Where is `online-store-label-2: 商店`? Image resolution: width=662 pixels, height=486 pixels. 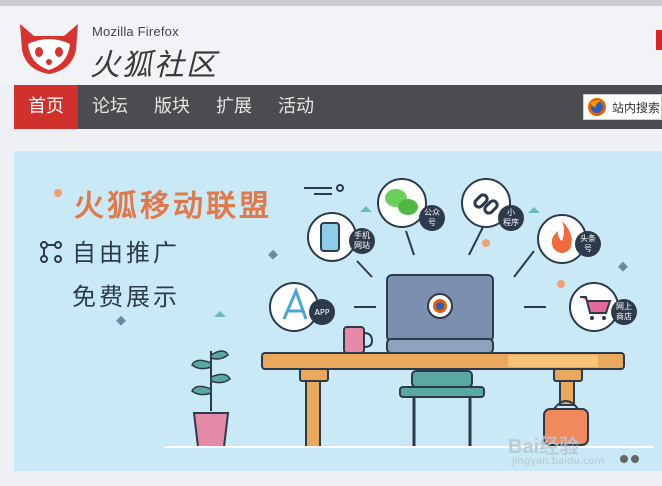 online-store-label-2: 商店 is located at coordinates (624, 316).